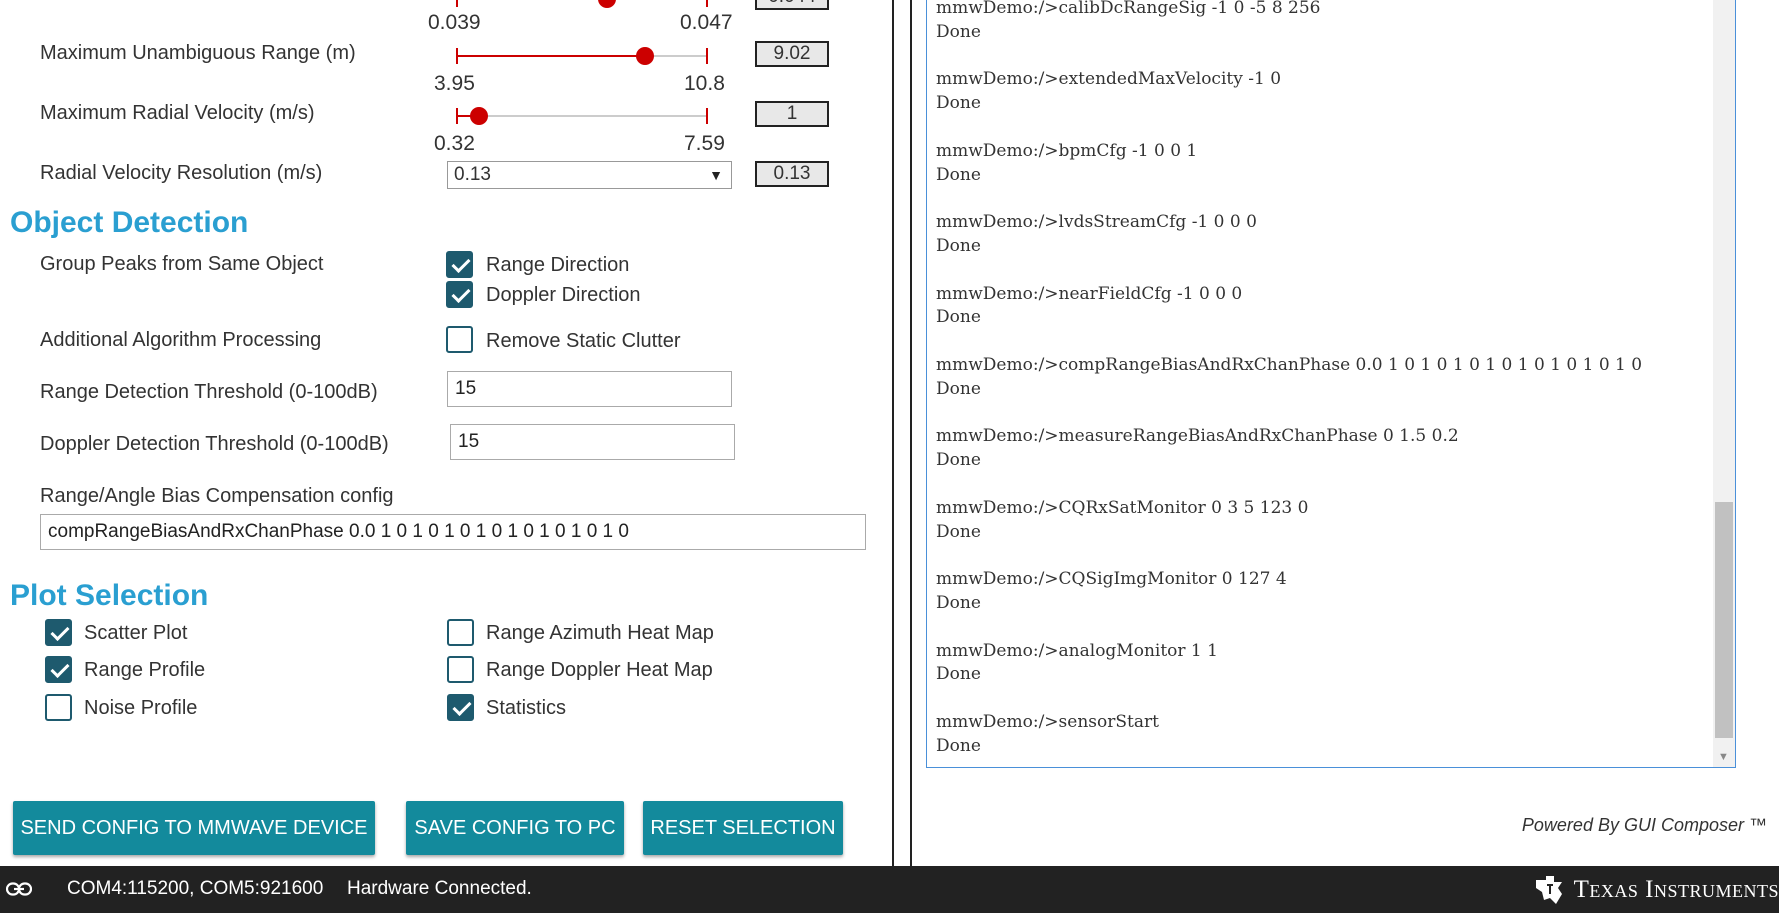 This screenshot has width=1779, height=913. I want to click on range-azimuth-label: Range Azimuth Heat Map, so click(600, 633).